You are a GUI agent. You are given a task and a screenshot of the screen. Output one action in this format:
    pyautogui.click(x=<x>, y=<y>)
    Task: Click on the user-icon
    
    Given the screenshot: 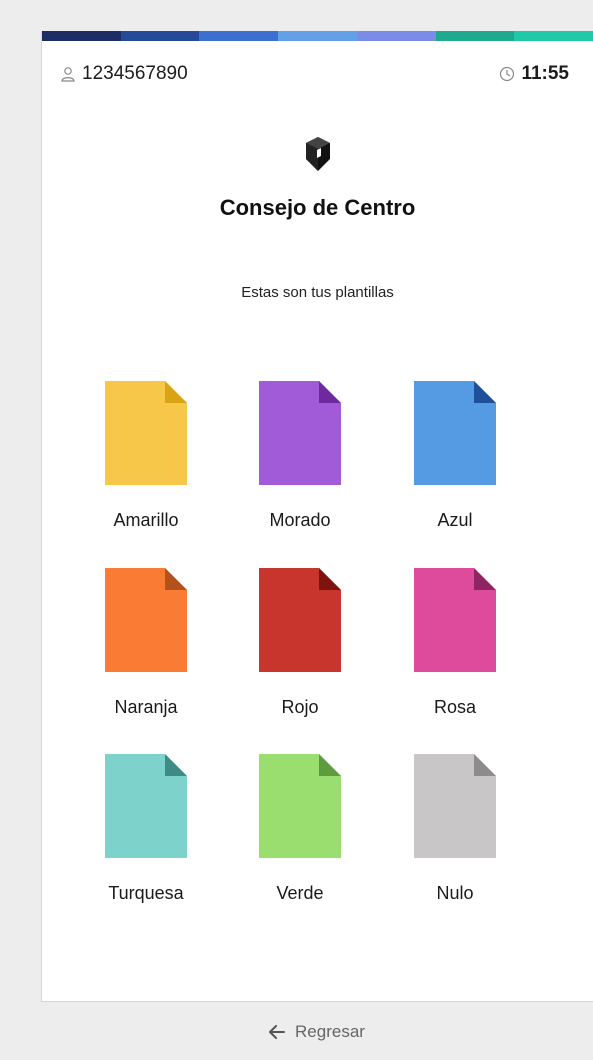 What is the action you would take?
    pyautogui.click(x=68, y=74)
    